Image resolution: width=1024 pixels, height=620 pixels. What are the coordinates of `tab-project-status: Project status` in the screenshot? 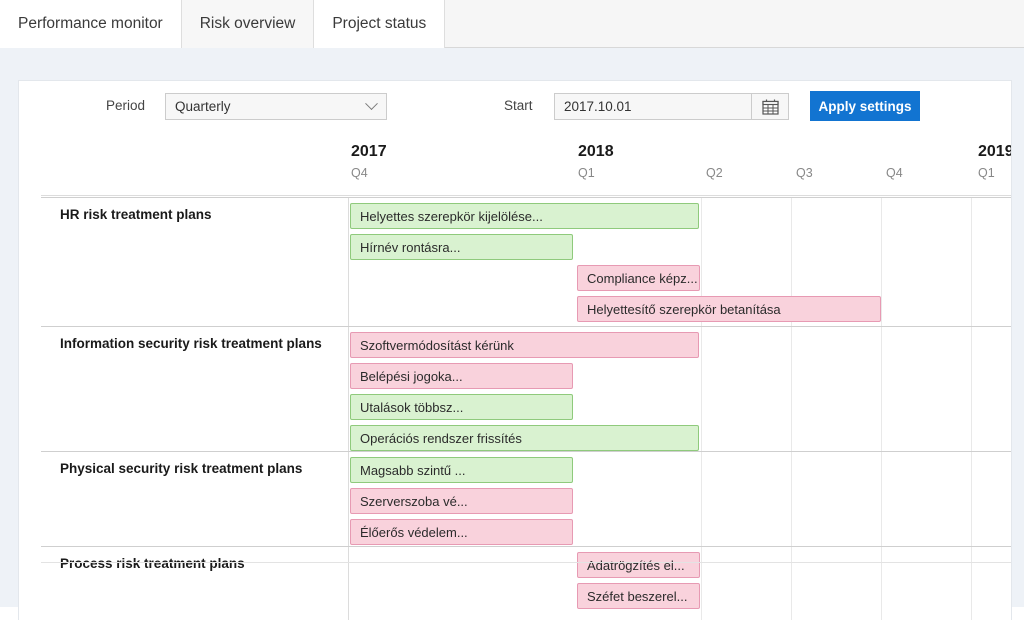 It's located at (380, 24).